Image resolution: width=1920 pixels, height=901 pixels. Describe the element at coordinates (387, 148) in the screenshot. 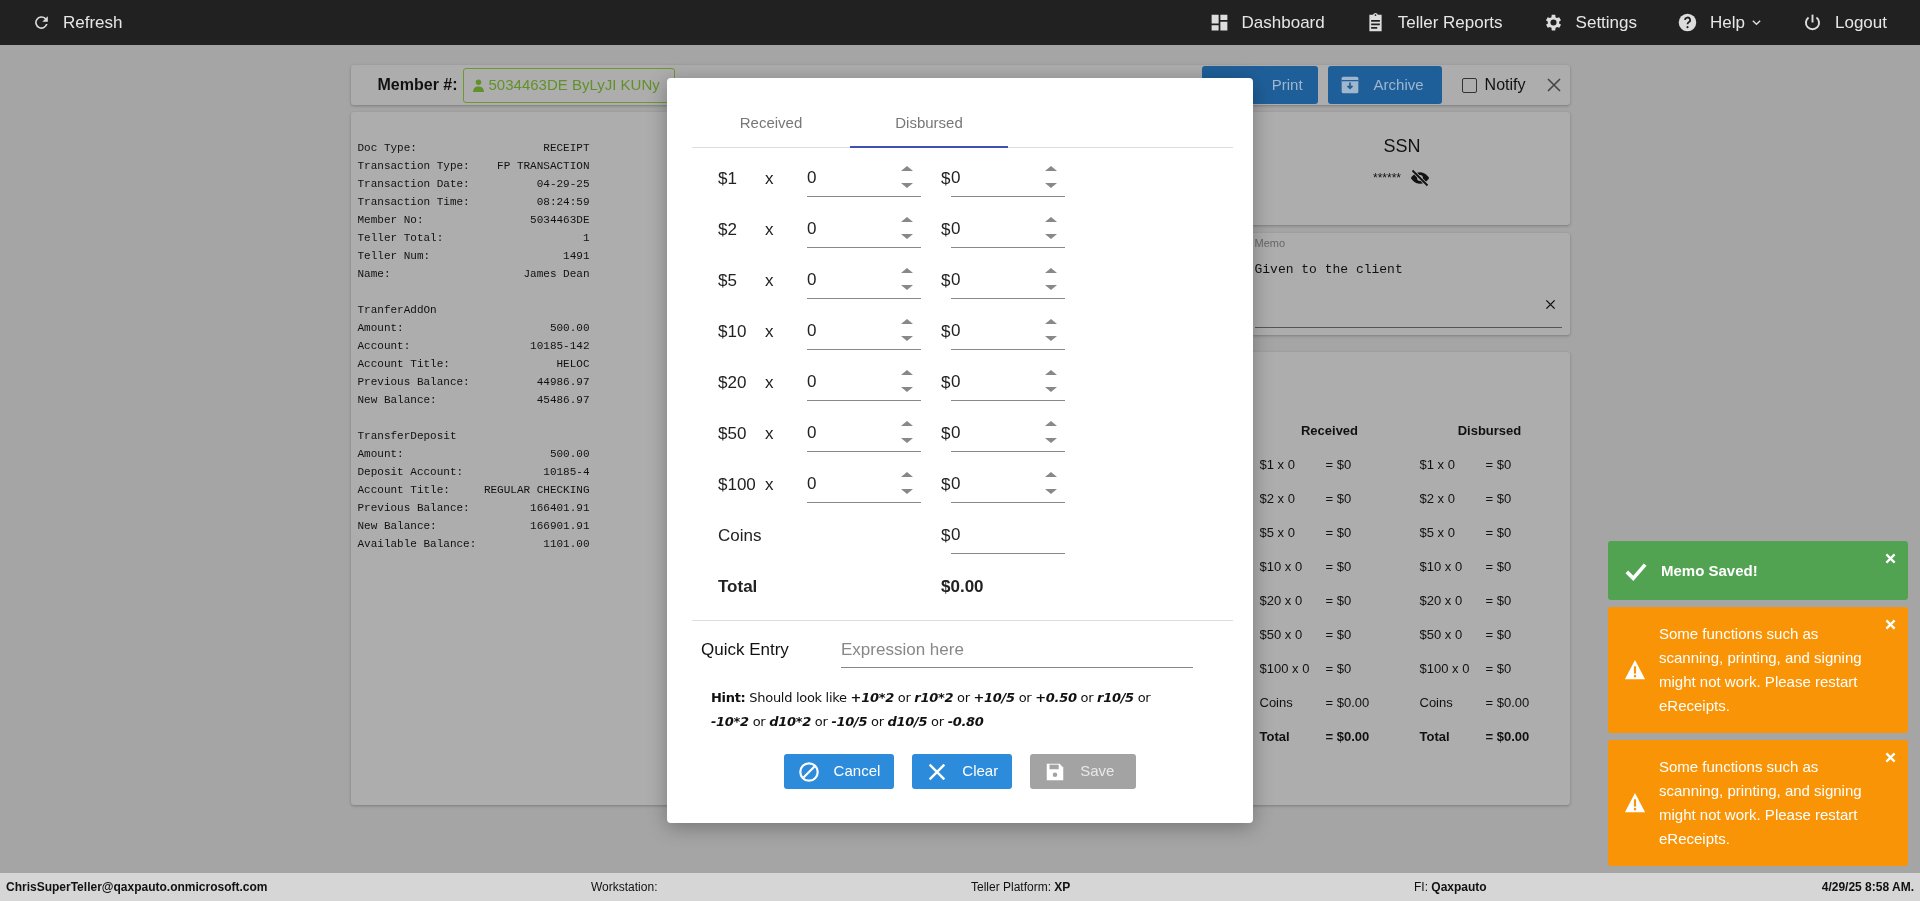

I see `receipt-label: Doc Type:` at that location.